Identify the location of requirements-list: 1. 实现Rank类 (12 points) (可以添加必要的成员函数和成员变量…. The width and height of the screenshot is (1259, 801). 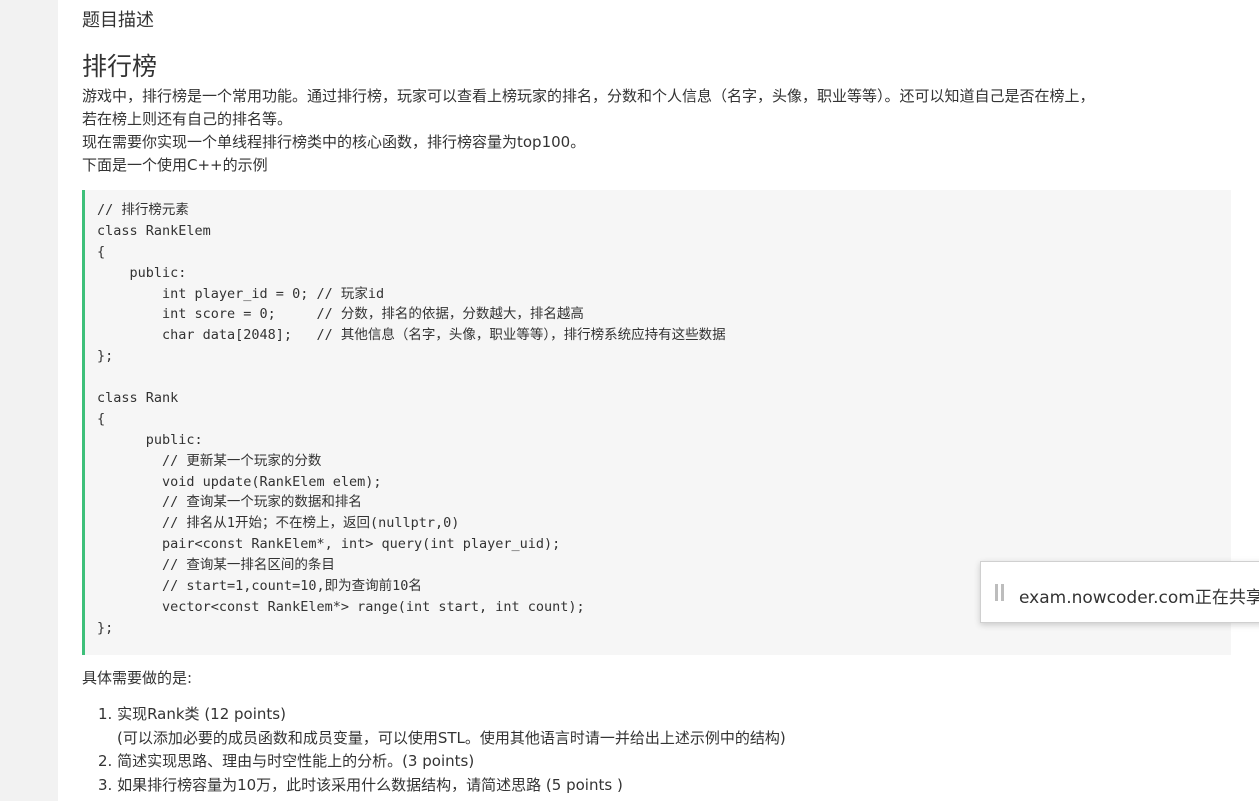
(442, 750).